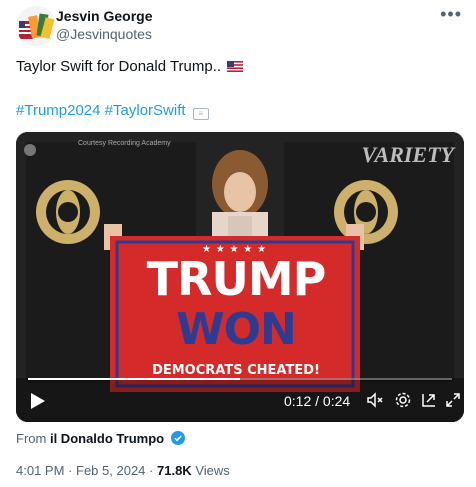 Image resolution: width=476 pixels, height=487 pixels. I want to click on more-options-icon: •••, so click(451, 14).